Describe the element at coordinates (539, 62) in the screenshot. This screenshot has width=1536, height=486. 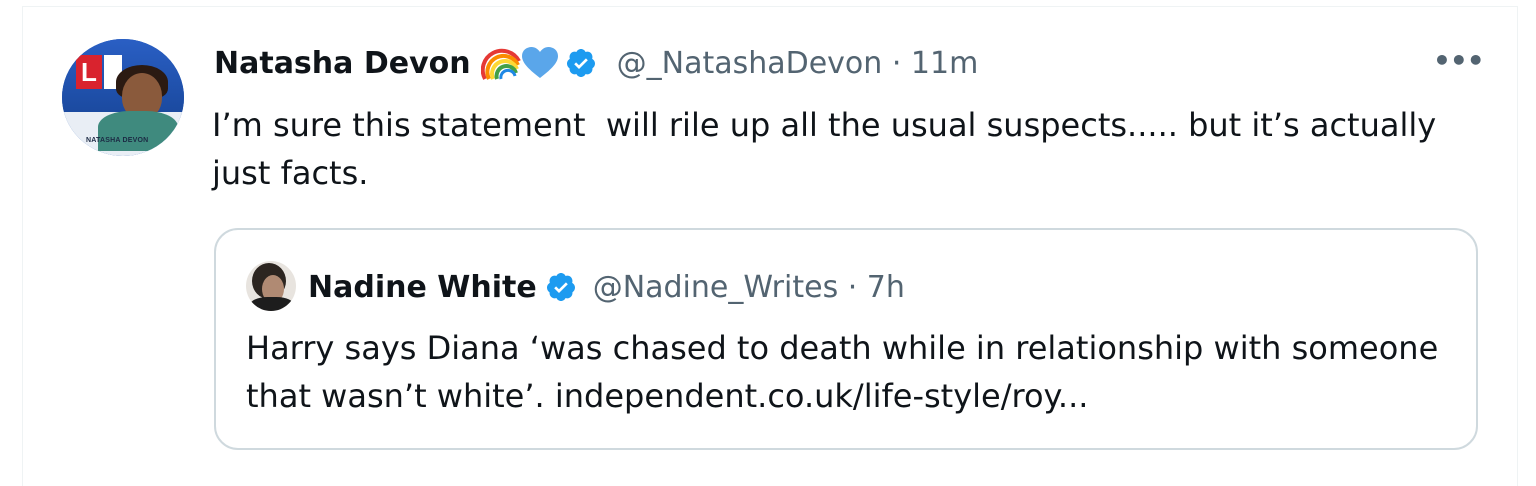
I see `blue-heart-emoji` at that location.